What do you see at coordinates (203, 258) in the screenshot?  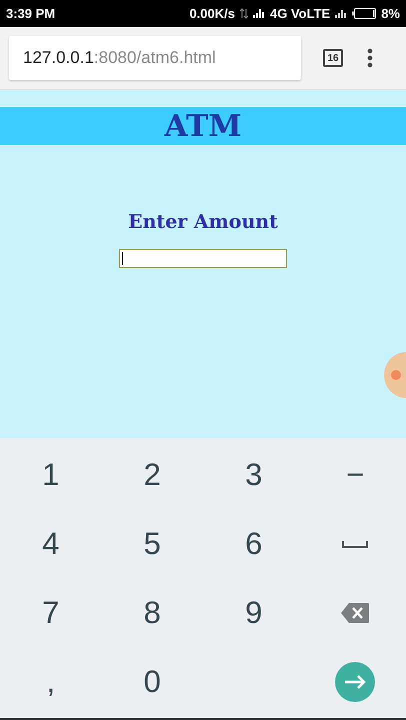 I see `amount-input-field` at bounding box center [203, 258].